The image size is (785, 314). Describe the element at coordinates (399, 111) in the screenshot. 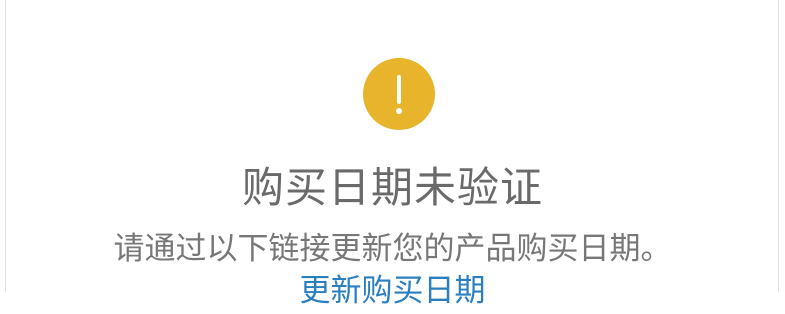

I see `exclamation-dot` at that location.